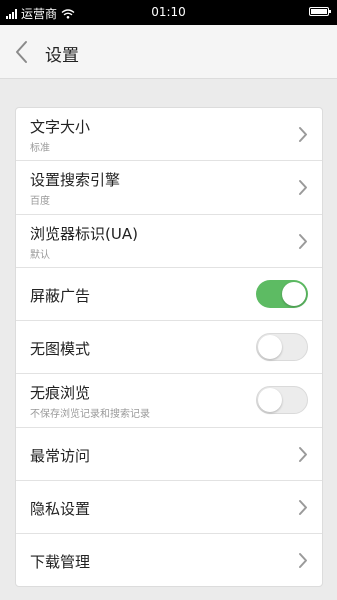  I want to click on setting-title: 浏览器标识(UA), so click(84, 233).